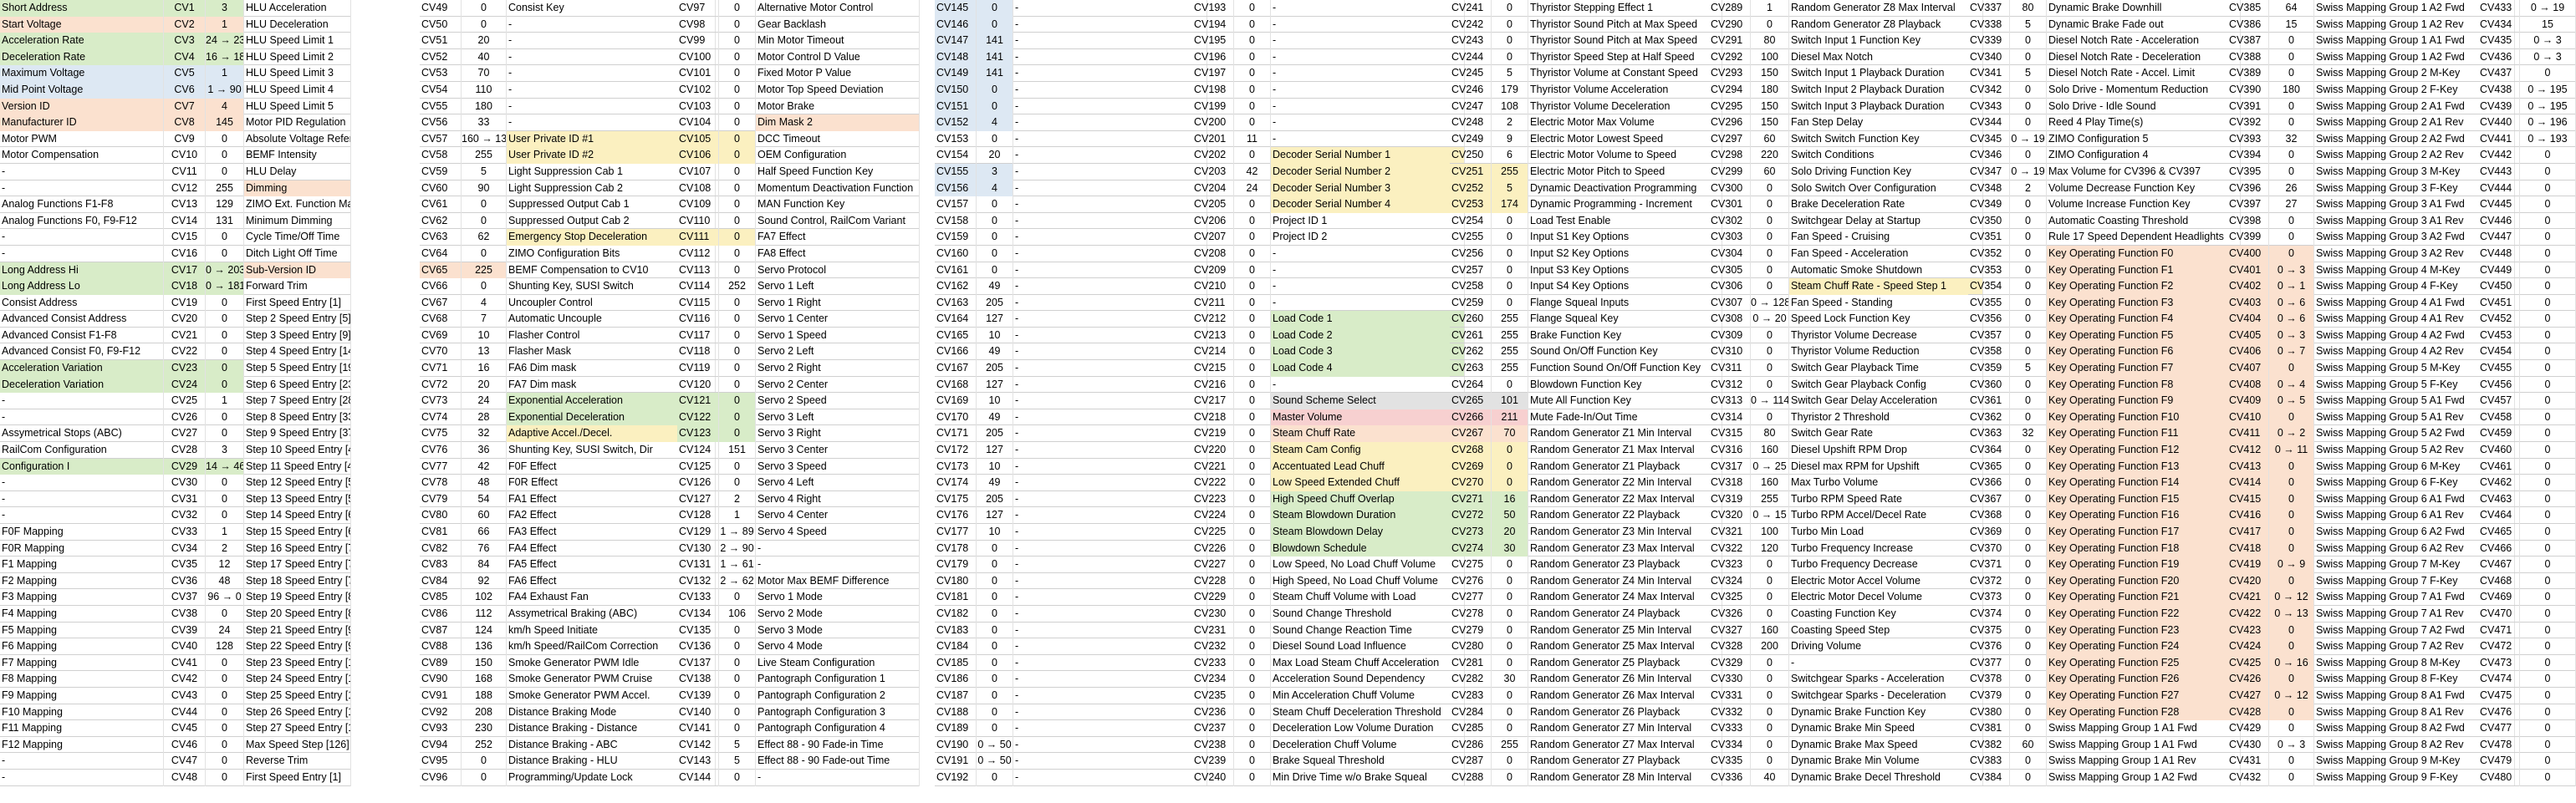 This screenshot has height=803, width=2576. What do you see at coordinates (2499, 122) in the screenshot?
I see `table-cell: CV440` at bounding box center [2499, 122].